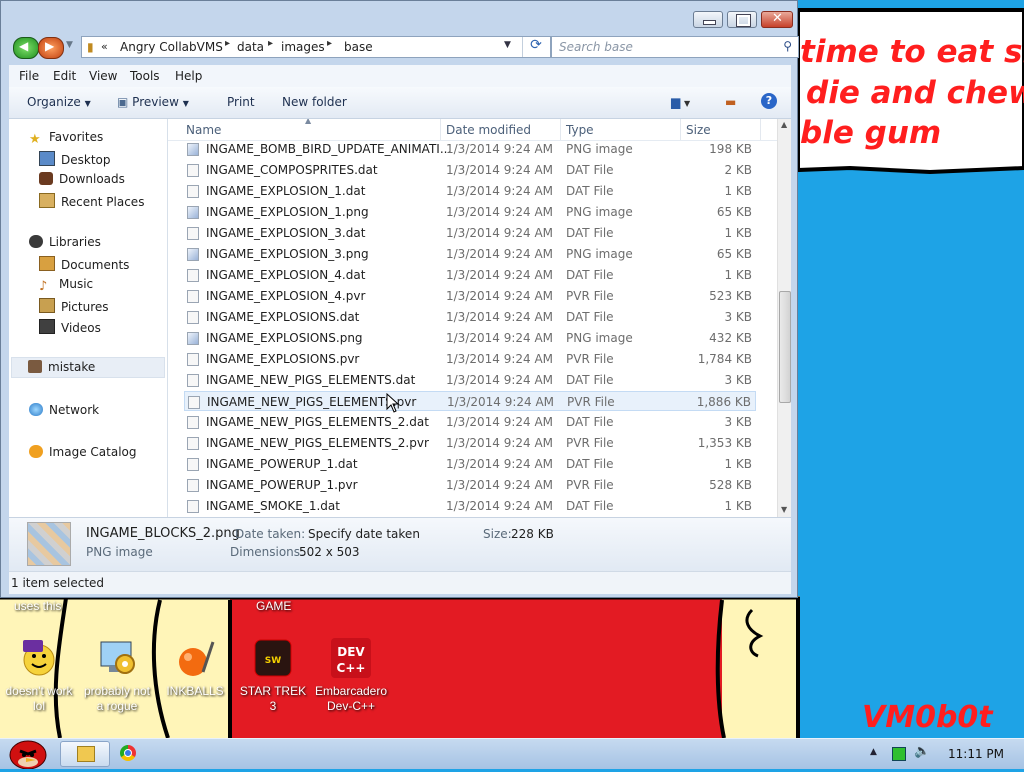  Describe the element at coordinates (787, 46) in the screenshot. I see `search-icon: ⚲` at that location.